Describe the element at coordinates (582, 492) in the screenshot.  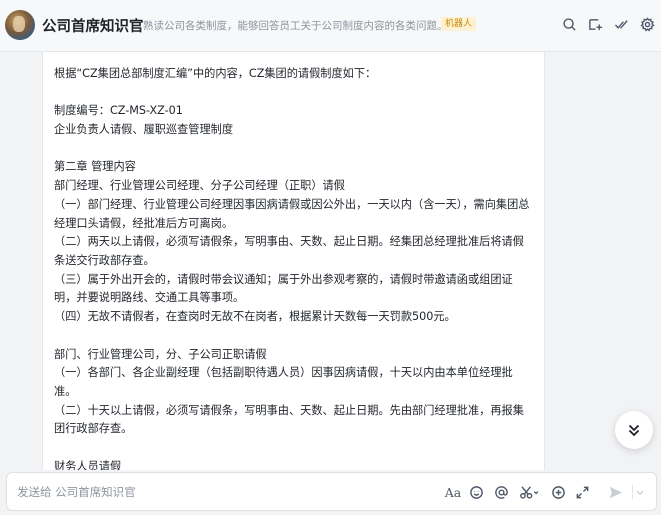
I see `expand-icon` at that location.